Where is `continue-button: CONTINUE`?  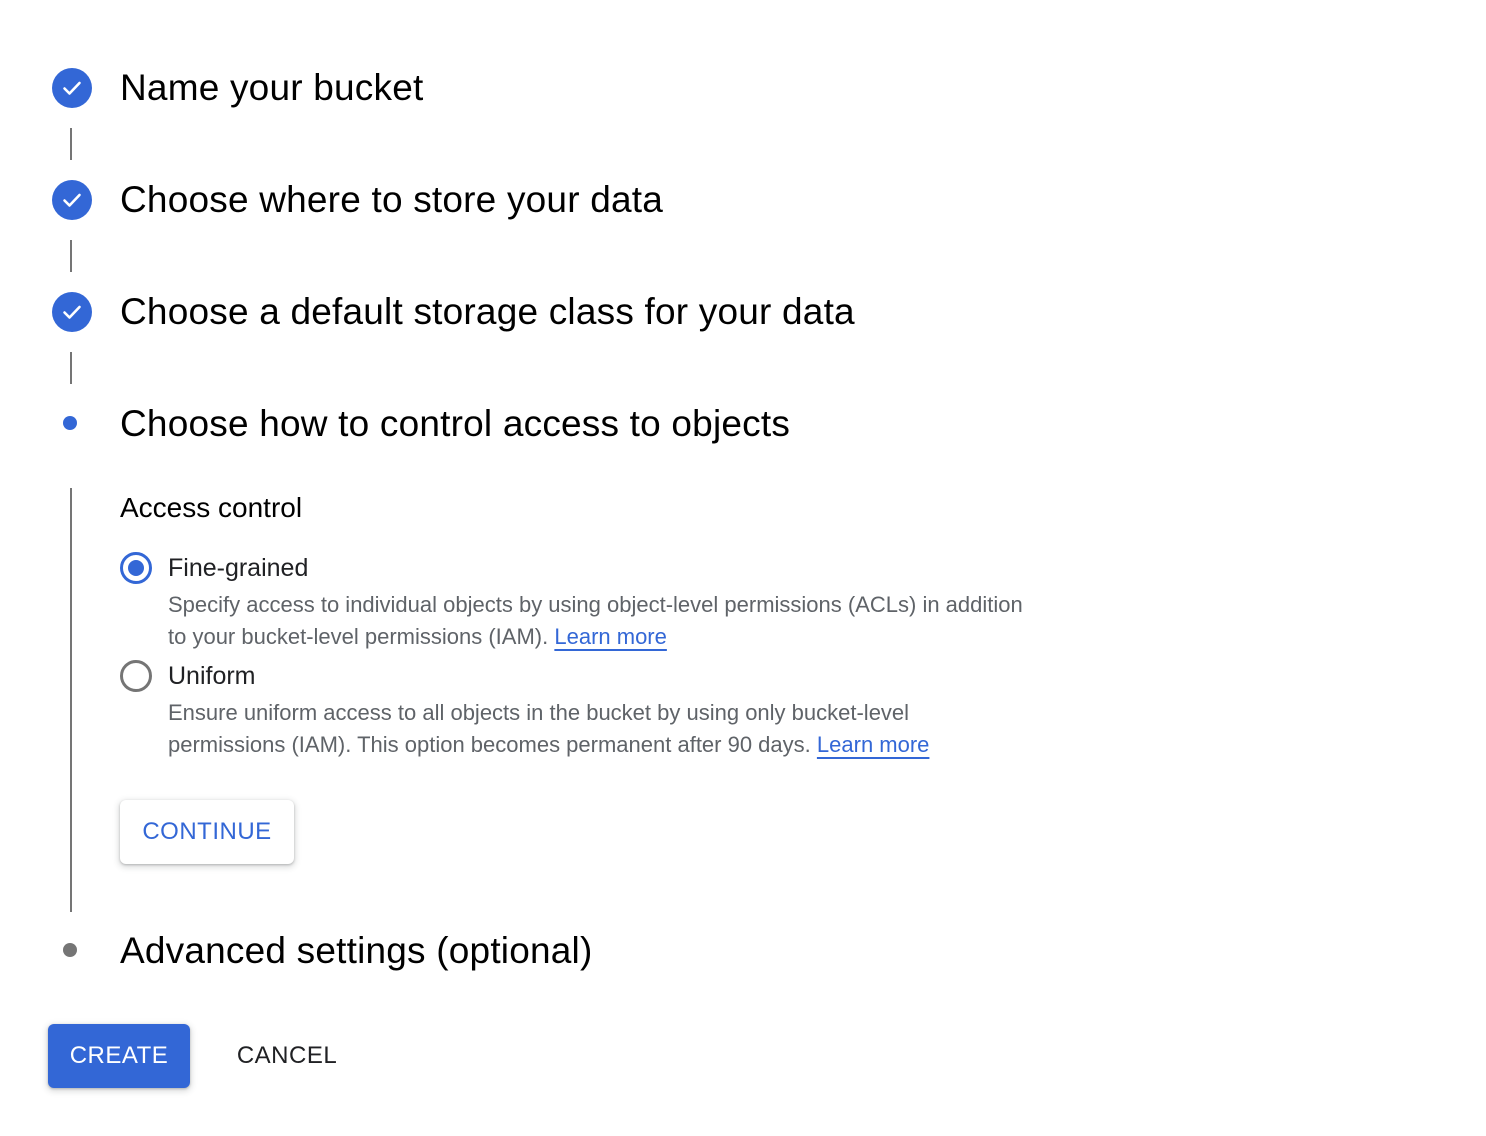 continue-button: CONTINUE is located at coordinates (207, 832).